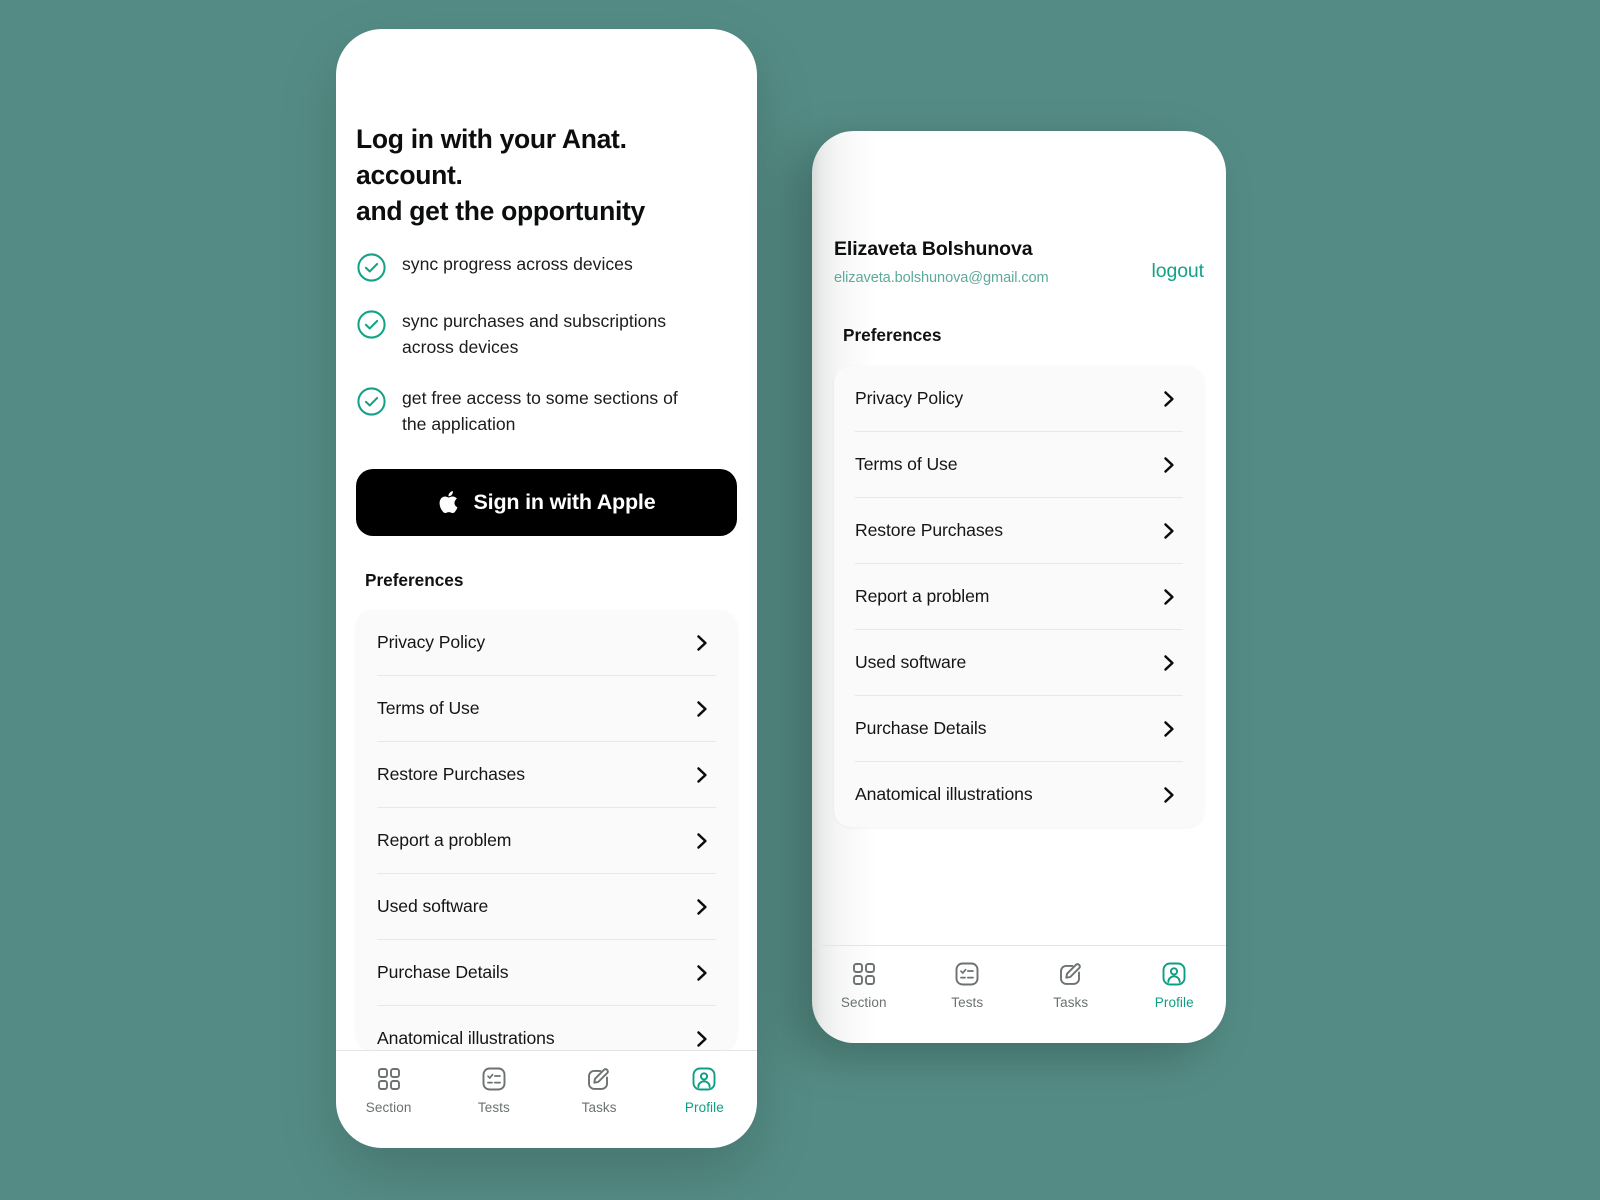  I want to click on account-email: elizaveta.bolshunova@gmail.com, so click(941, 278).